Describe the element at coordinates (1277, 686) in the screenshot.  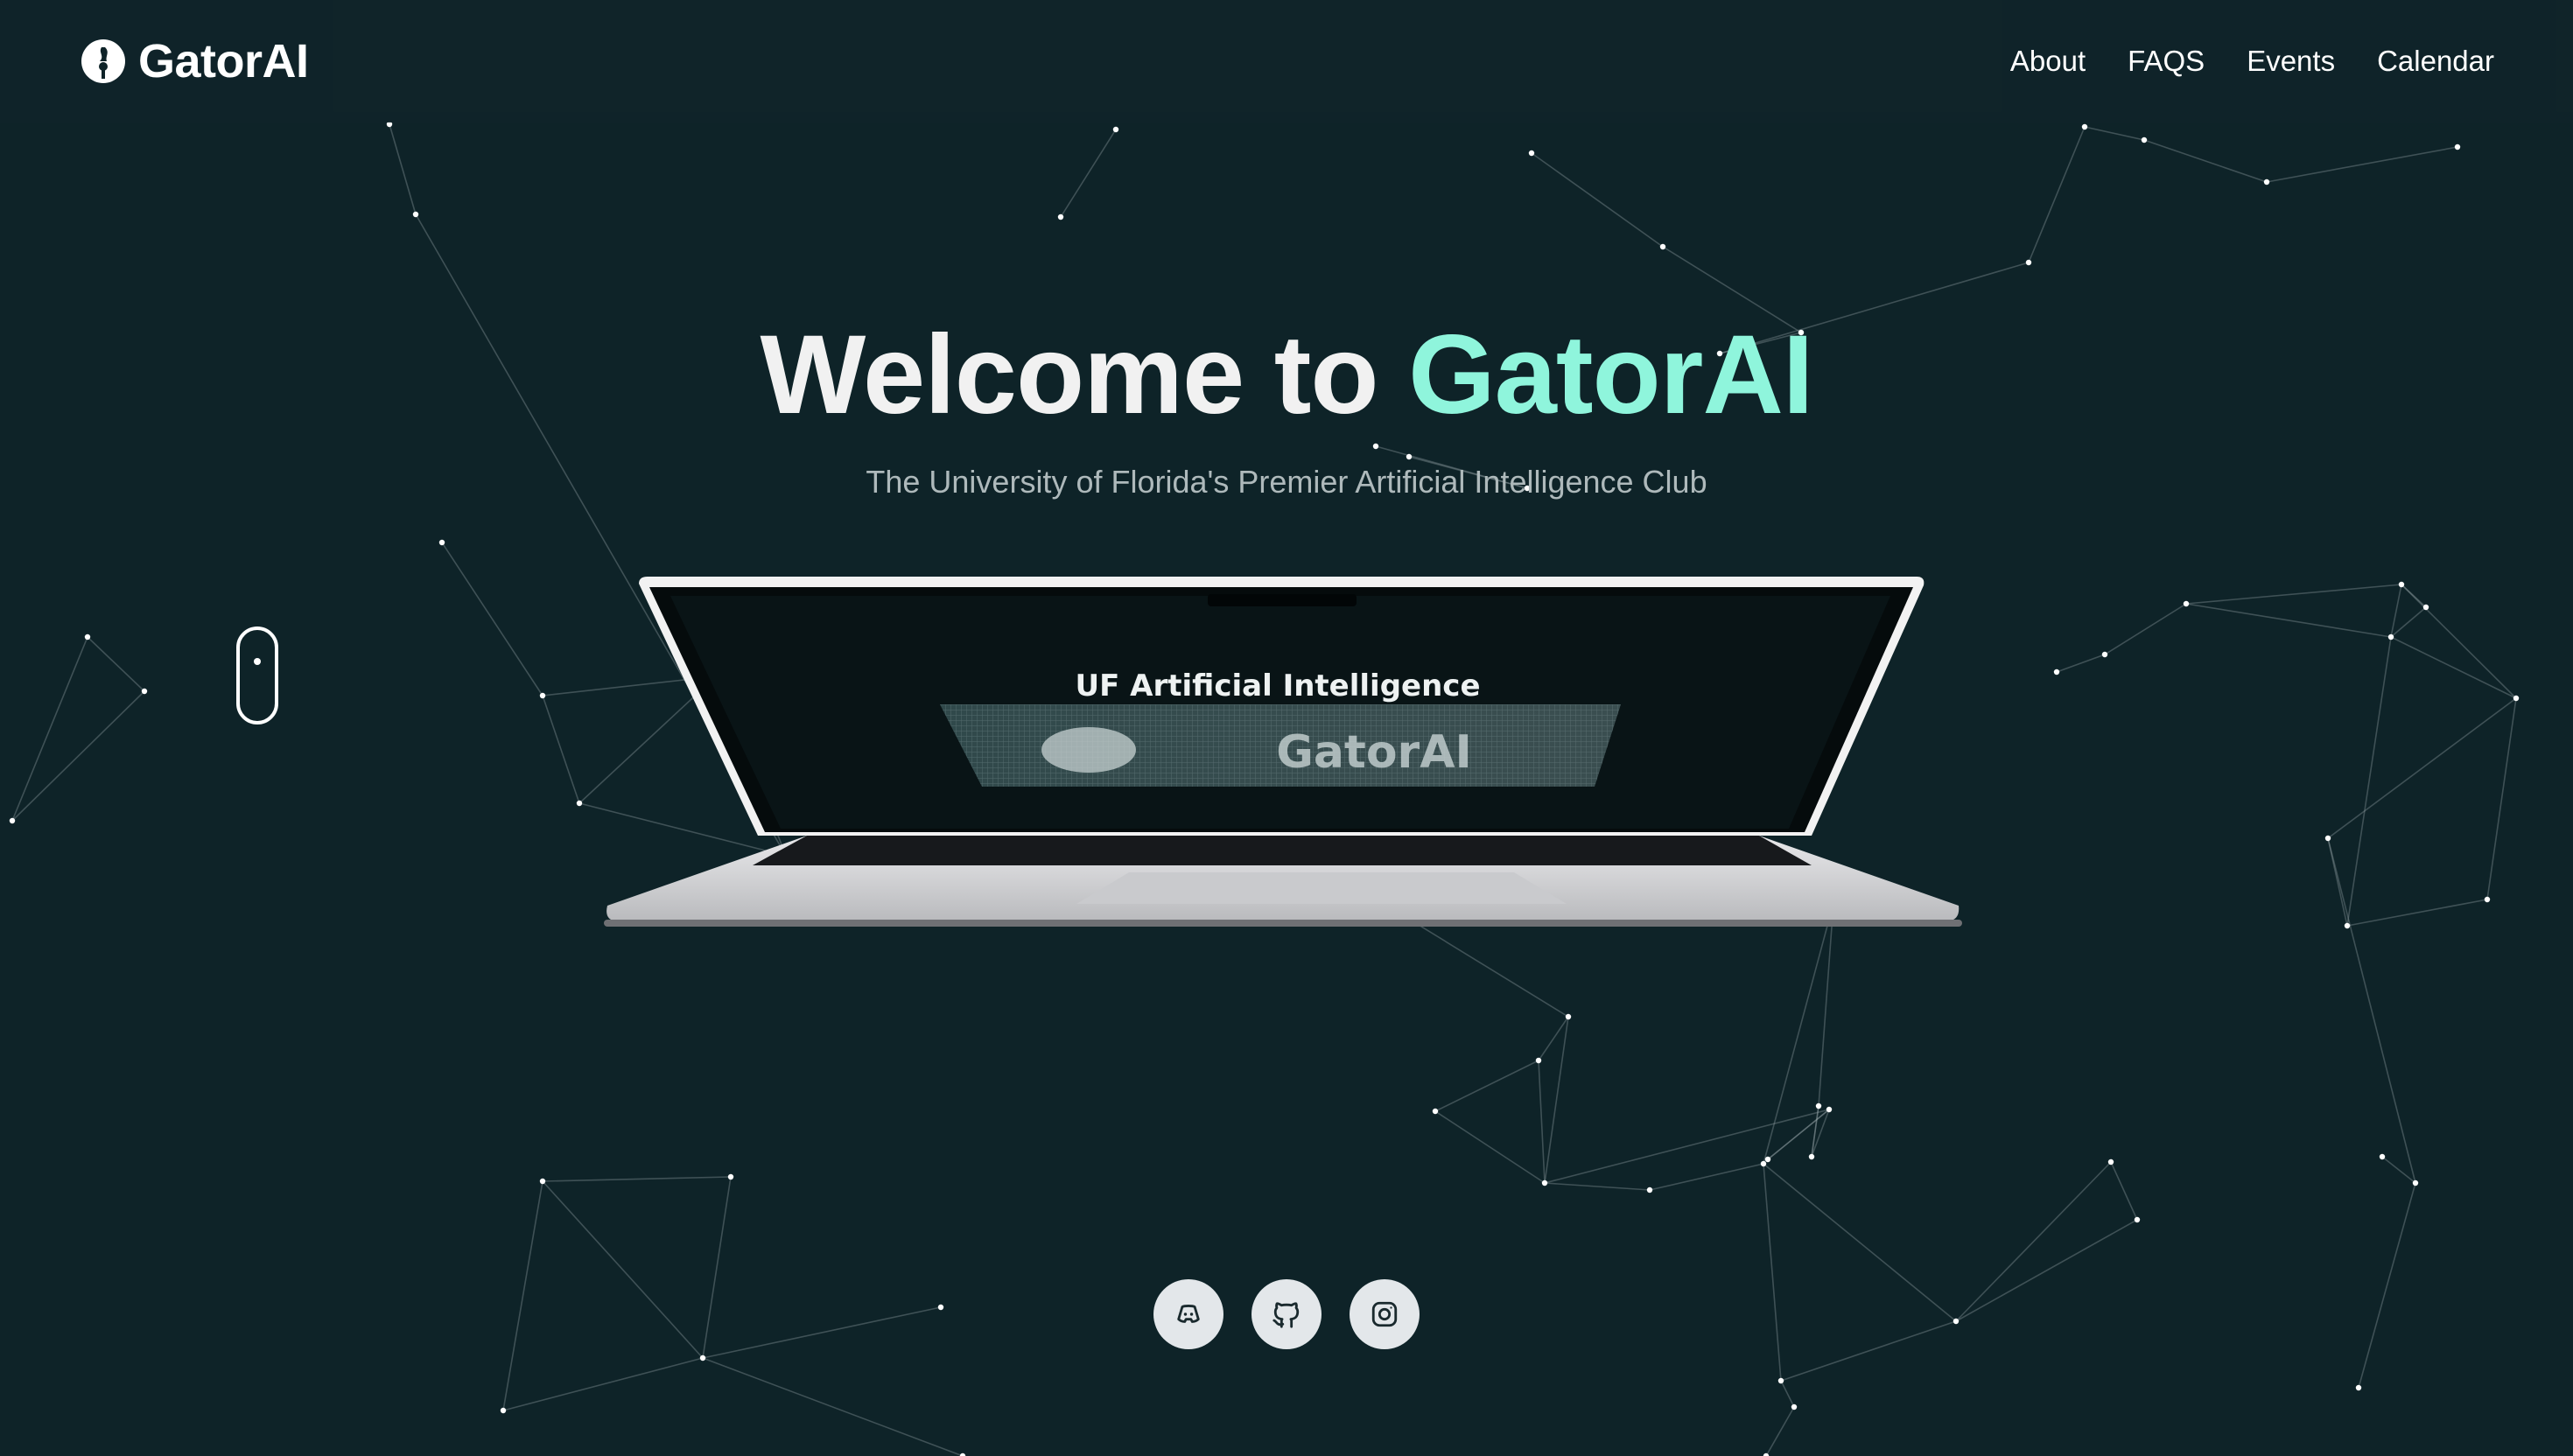
I see `screen-heading: UF Artificial Intelligence` at that location.